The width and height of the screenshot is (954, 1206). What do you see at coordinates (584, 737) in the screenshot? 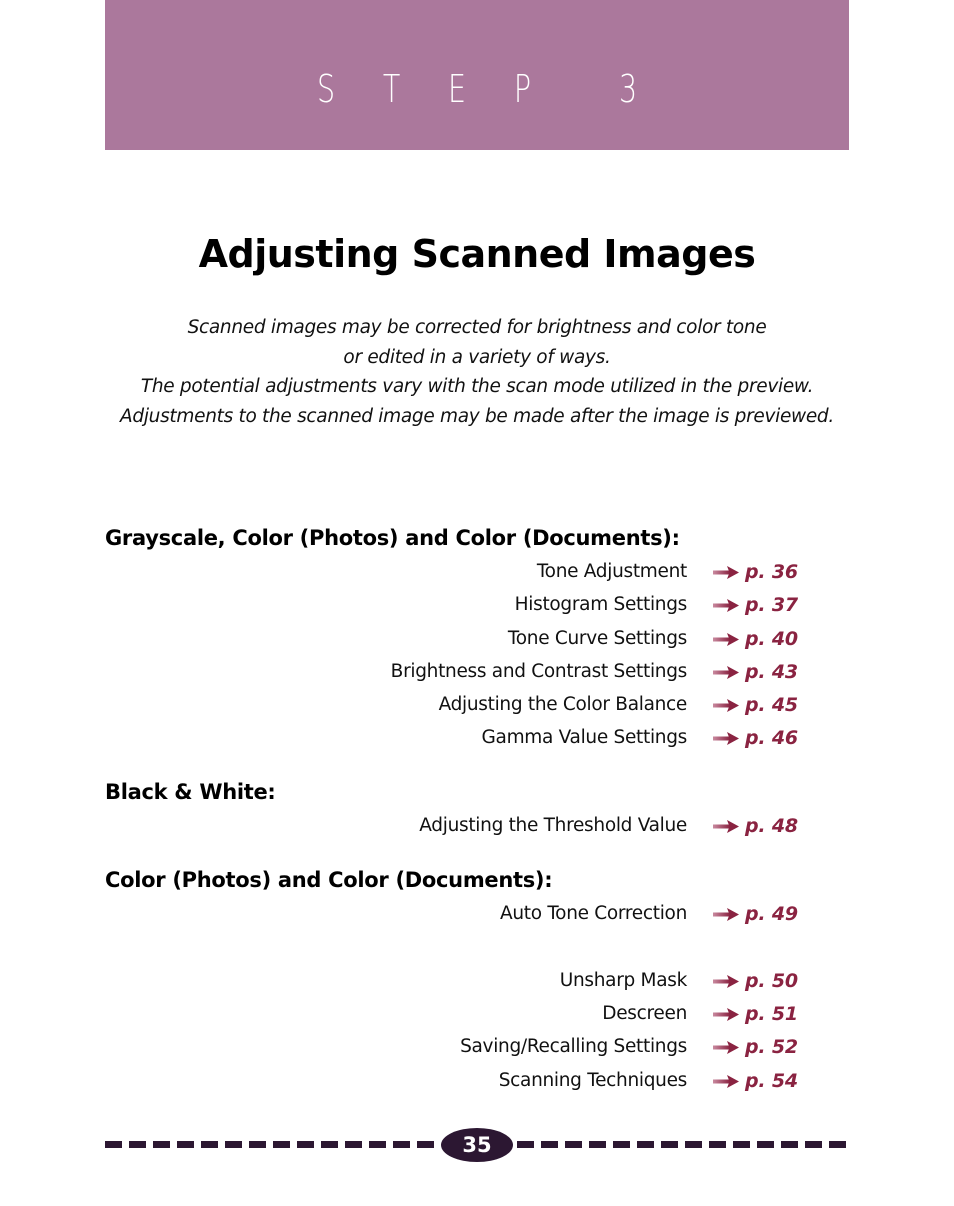
I see `toc-label: Gamma Value Settings` at bounding box center [584, 737].